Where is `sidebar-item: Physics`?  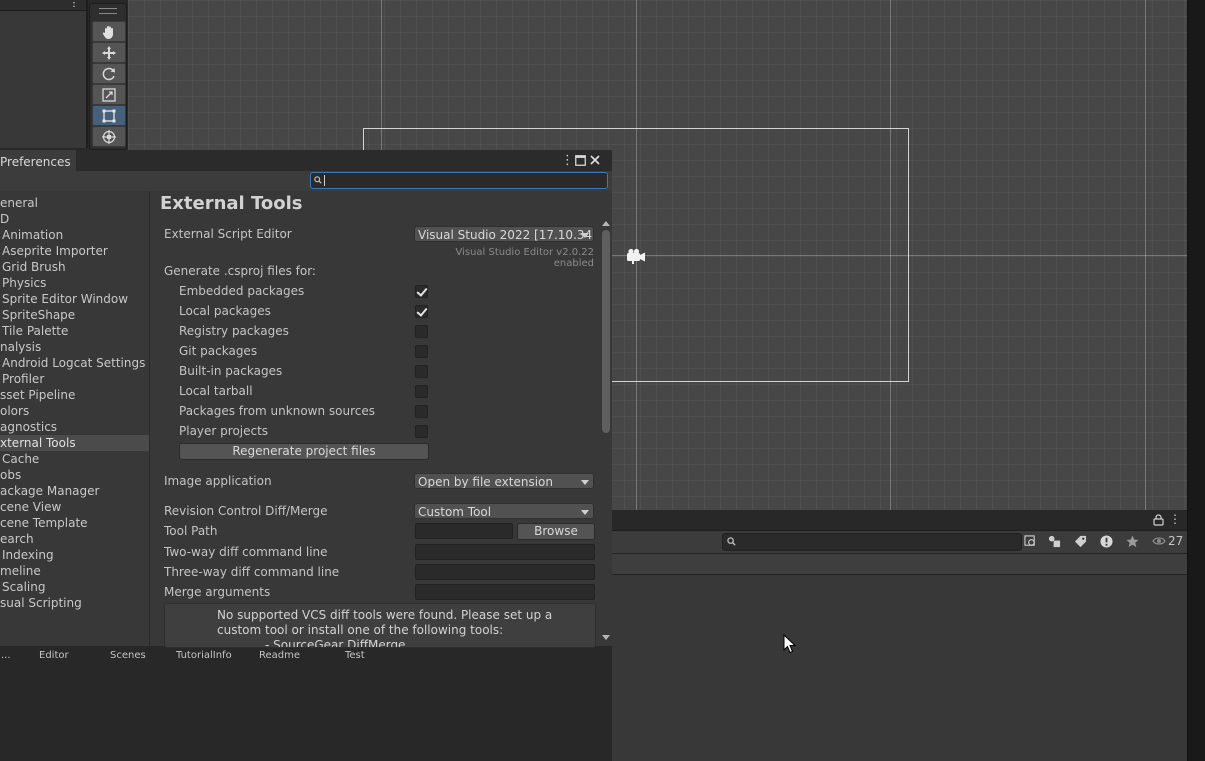
sidebar-item: Physics is located at coordinates (75, 283).